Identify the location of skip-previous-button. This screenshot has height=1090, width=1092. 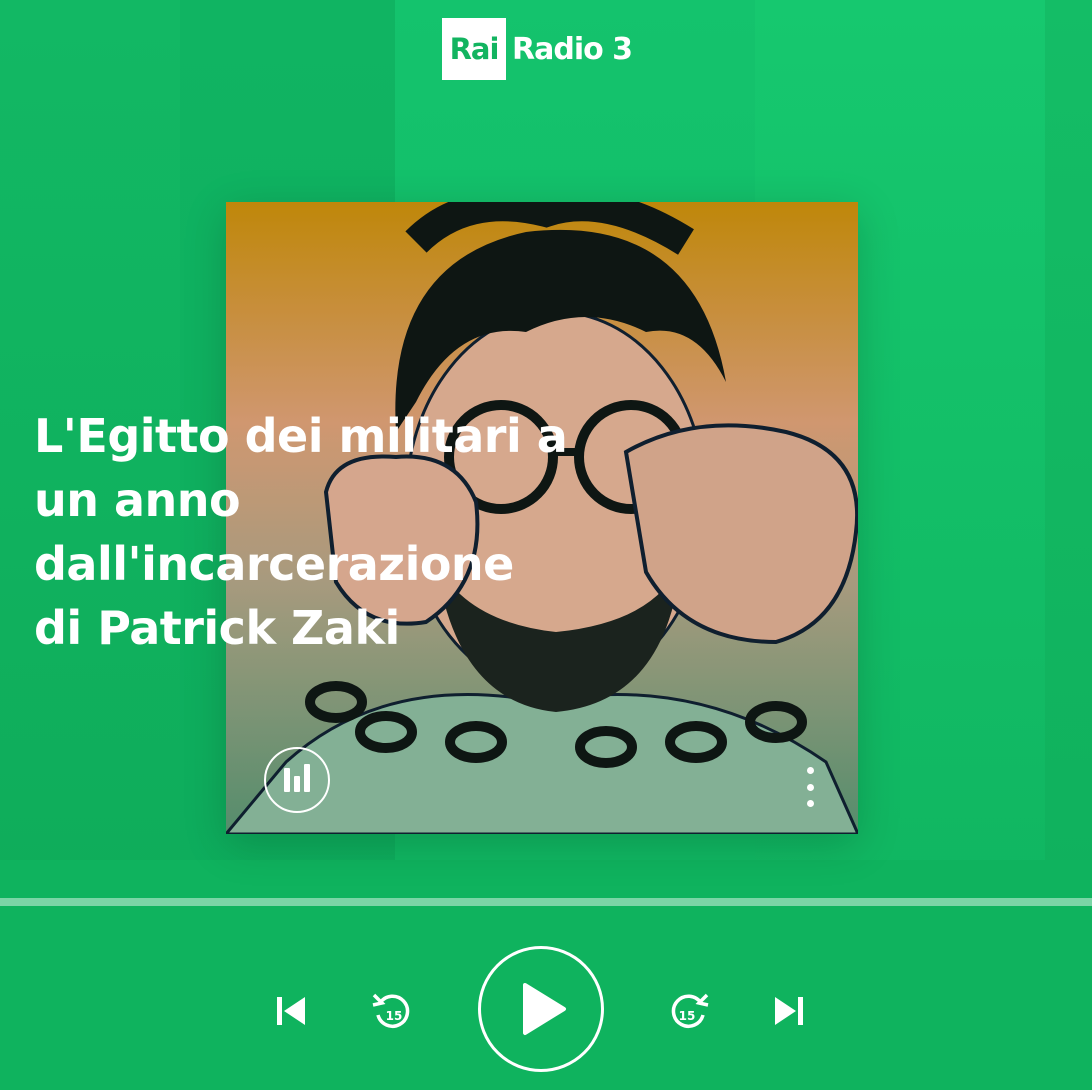
(291, 1011).